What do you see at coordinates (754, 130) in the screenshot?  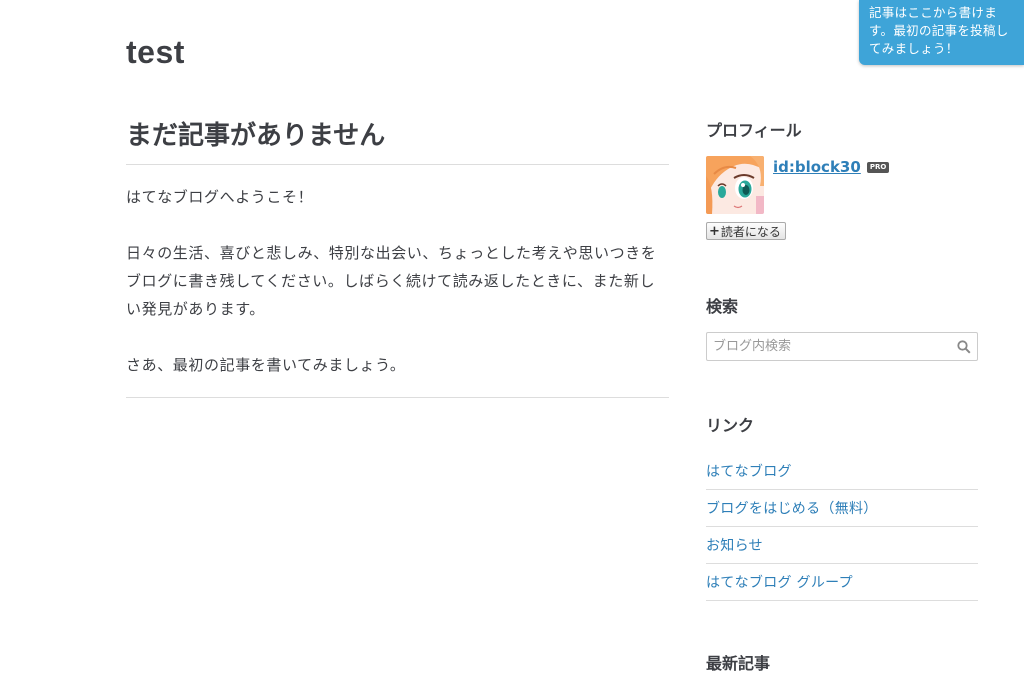 I see `profile-module-title: プロフィール` at bounding box center [754, 130].